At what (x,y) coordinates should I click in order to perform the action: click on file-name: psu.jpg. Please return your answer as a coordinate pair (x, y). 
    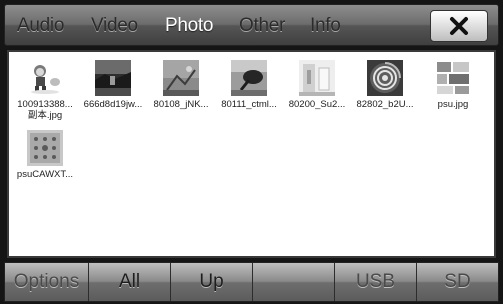
    Looking at the image, I should click on (453, 104).